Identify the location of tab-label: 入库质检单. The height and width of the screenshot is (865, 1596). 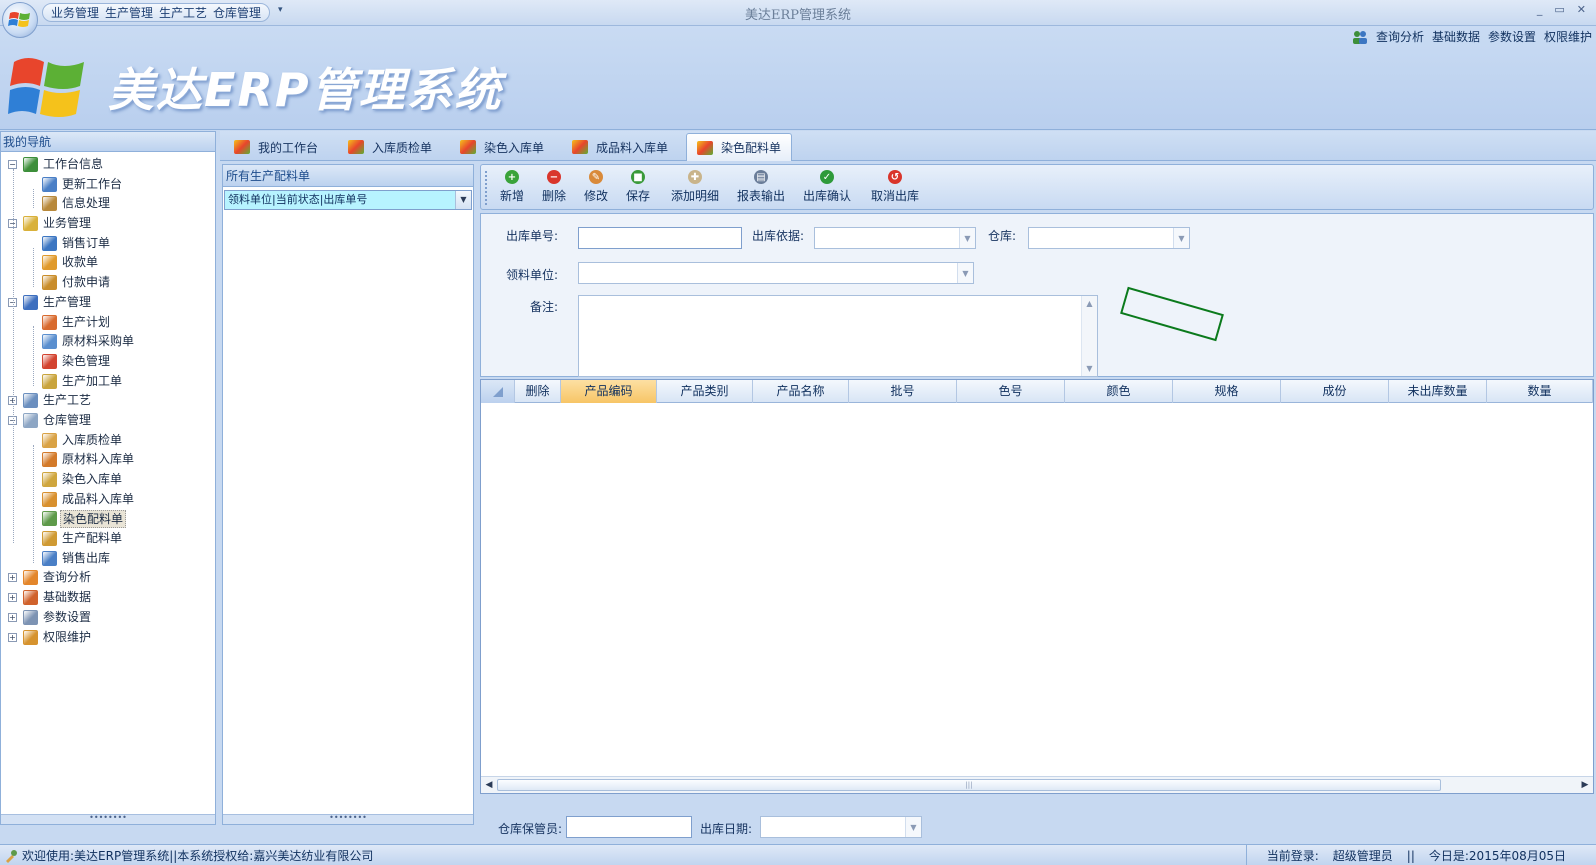
(402, 147).